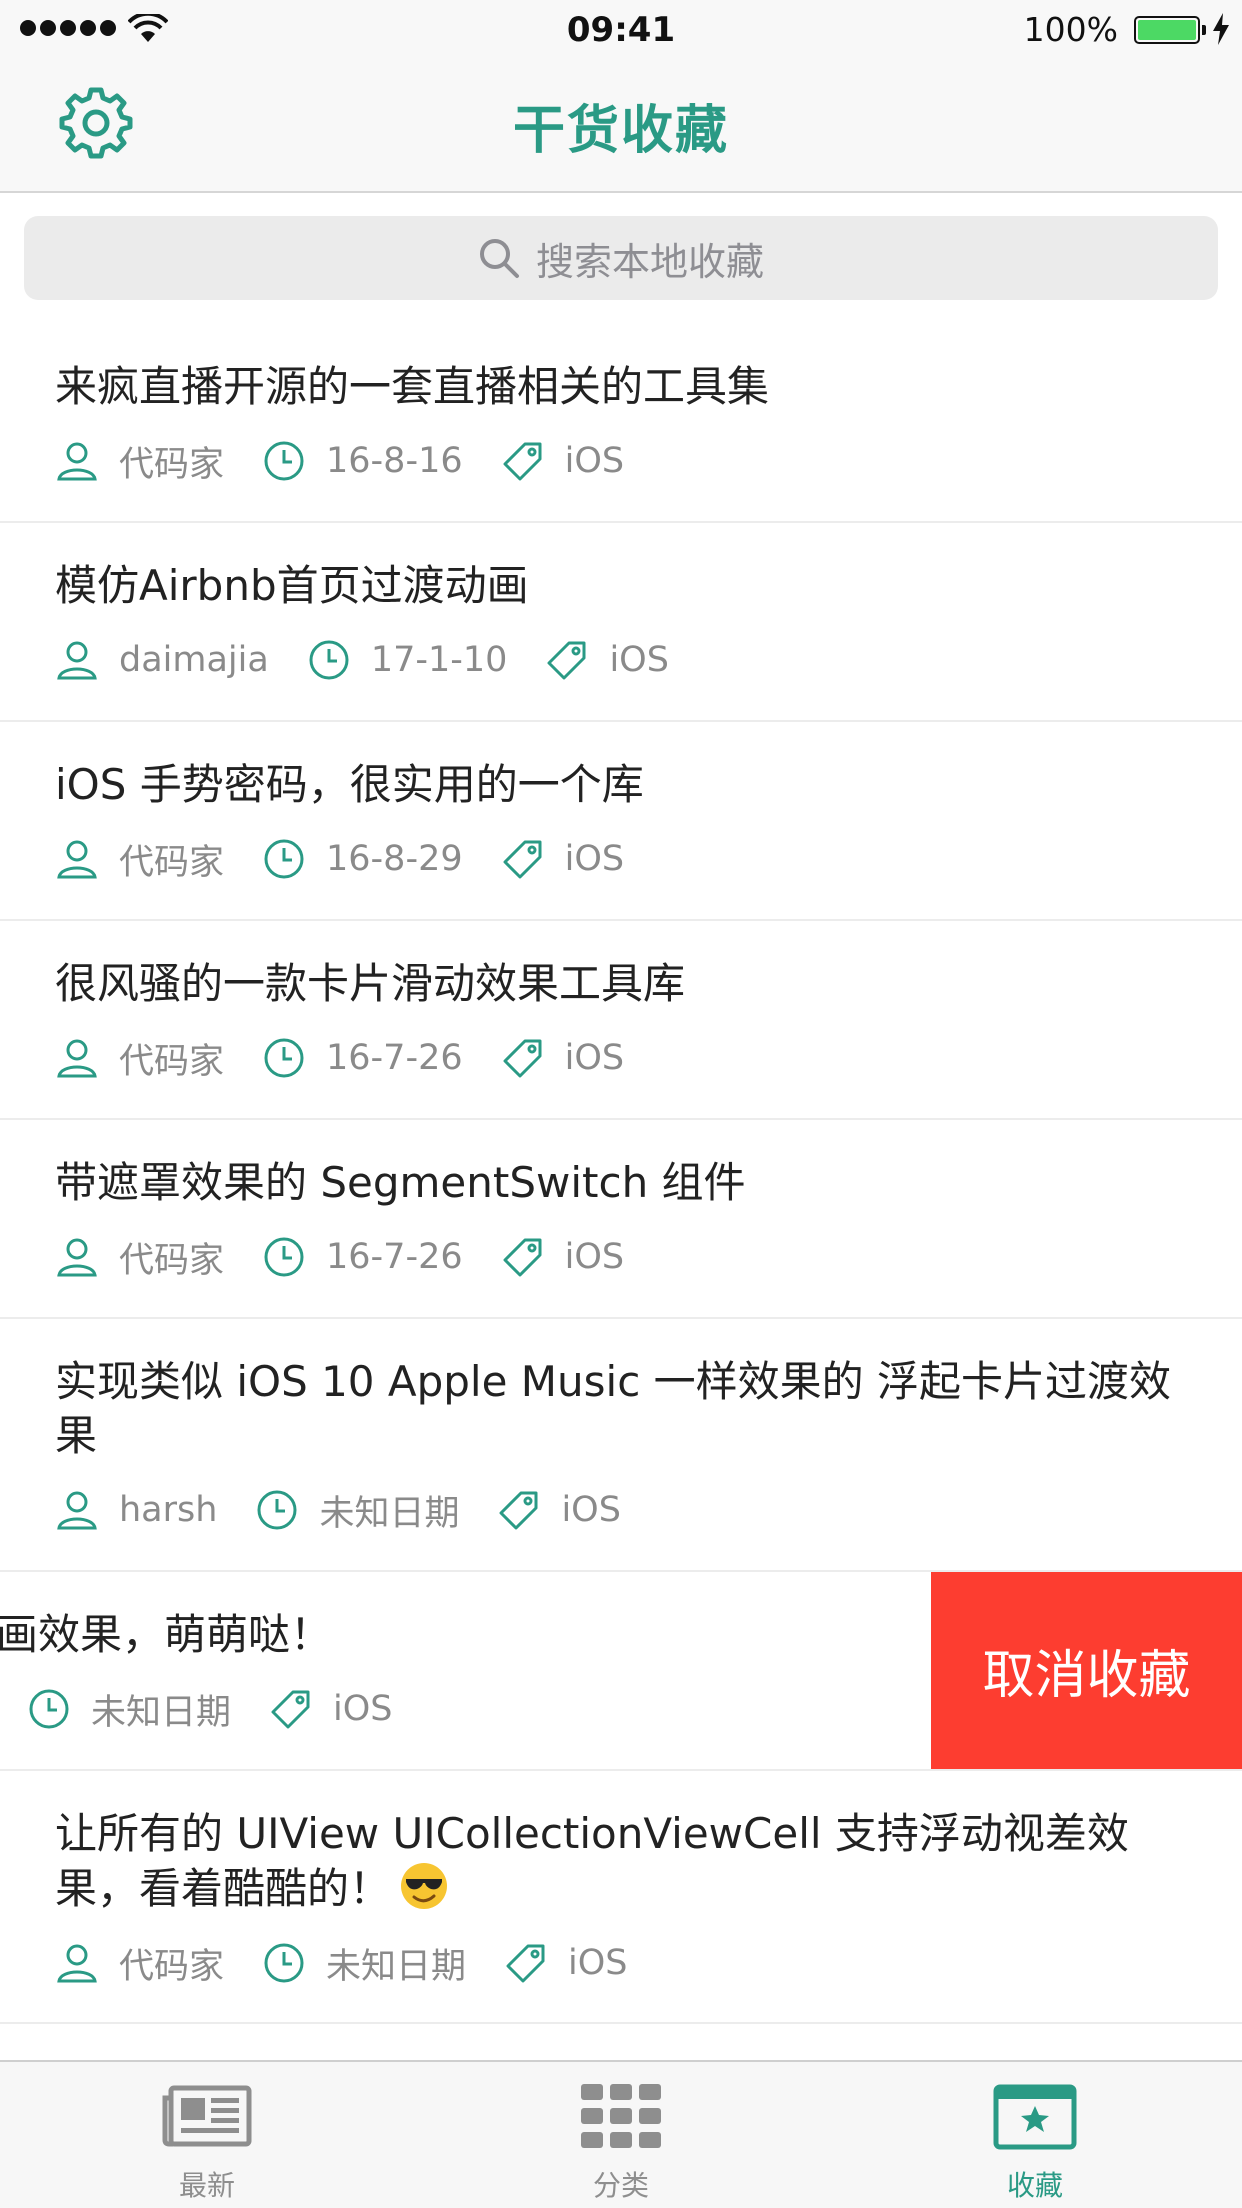 Image resolution: width=1242 pixels, height=2208 pixels. I want to click on item-title: iOS 手势密码，很实用的一个库, so click(349, 784).